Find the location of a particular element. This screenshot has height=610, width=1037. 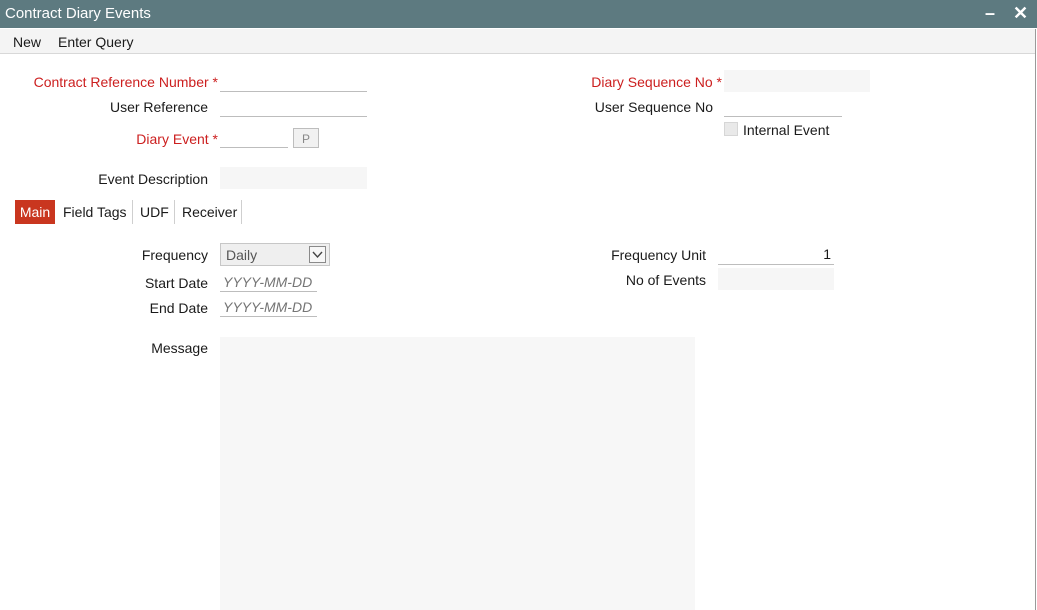

window-title: Contract Diary Events is located at coordinates (78, 13).